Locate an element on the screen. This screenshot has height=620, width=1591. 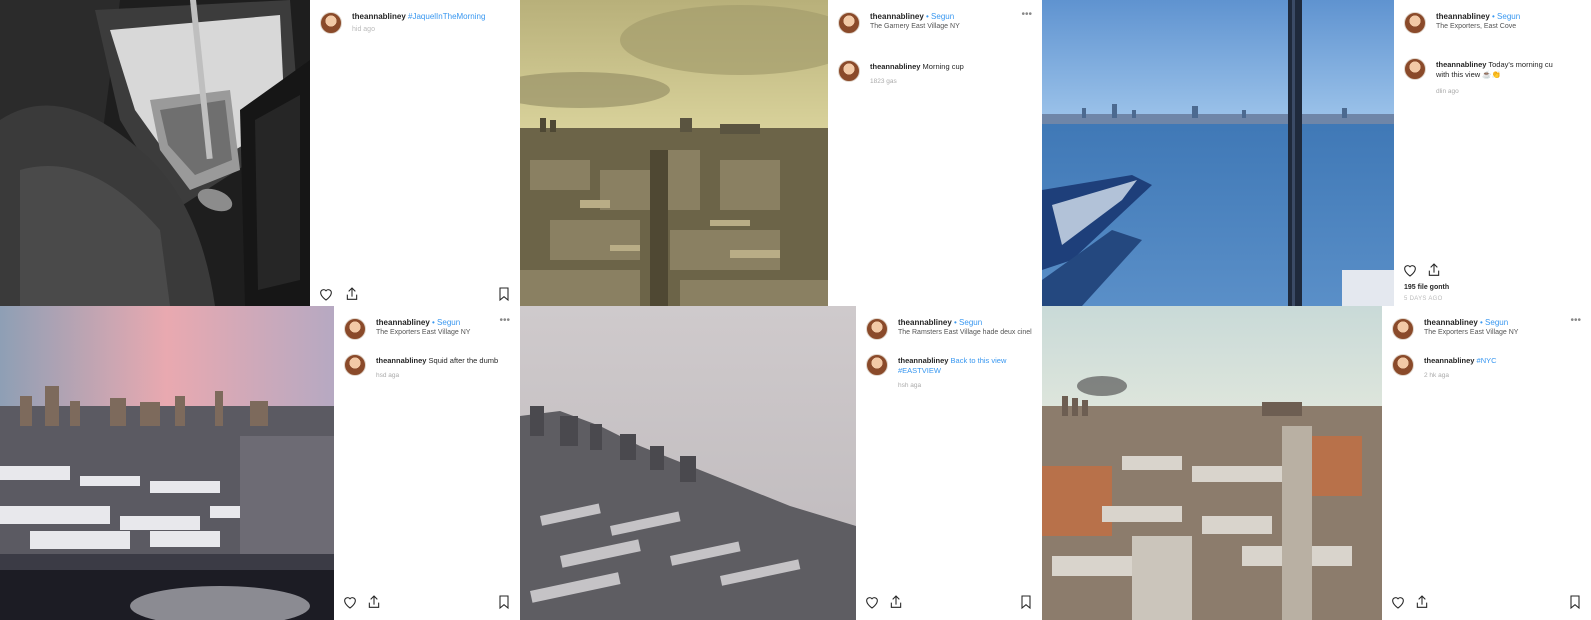
username-link: theannabliney #JaquelInTheMorning is located at coordinates (418, 16).